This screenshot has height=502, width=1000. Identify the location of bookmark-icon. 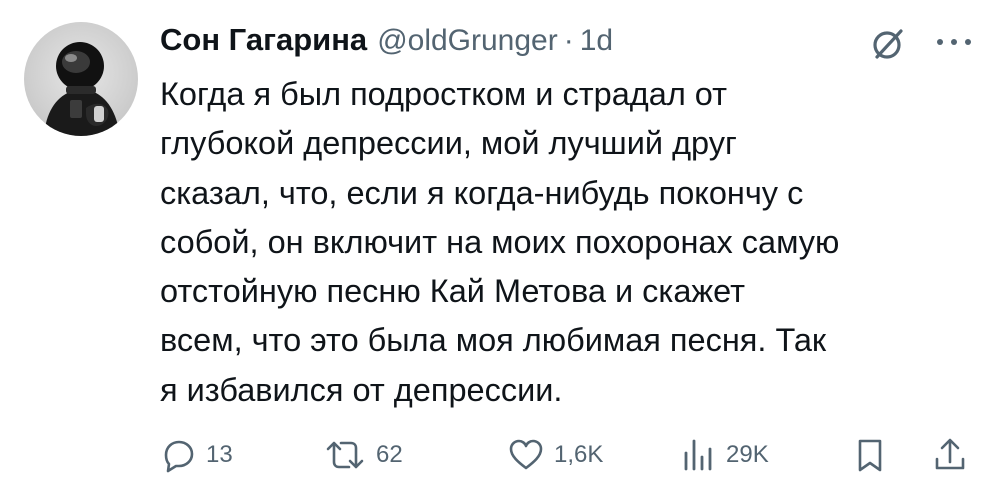
(870, 455).